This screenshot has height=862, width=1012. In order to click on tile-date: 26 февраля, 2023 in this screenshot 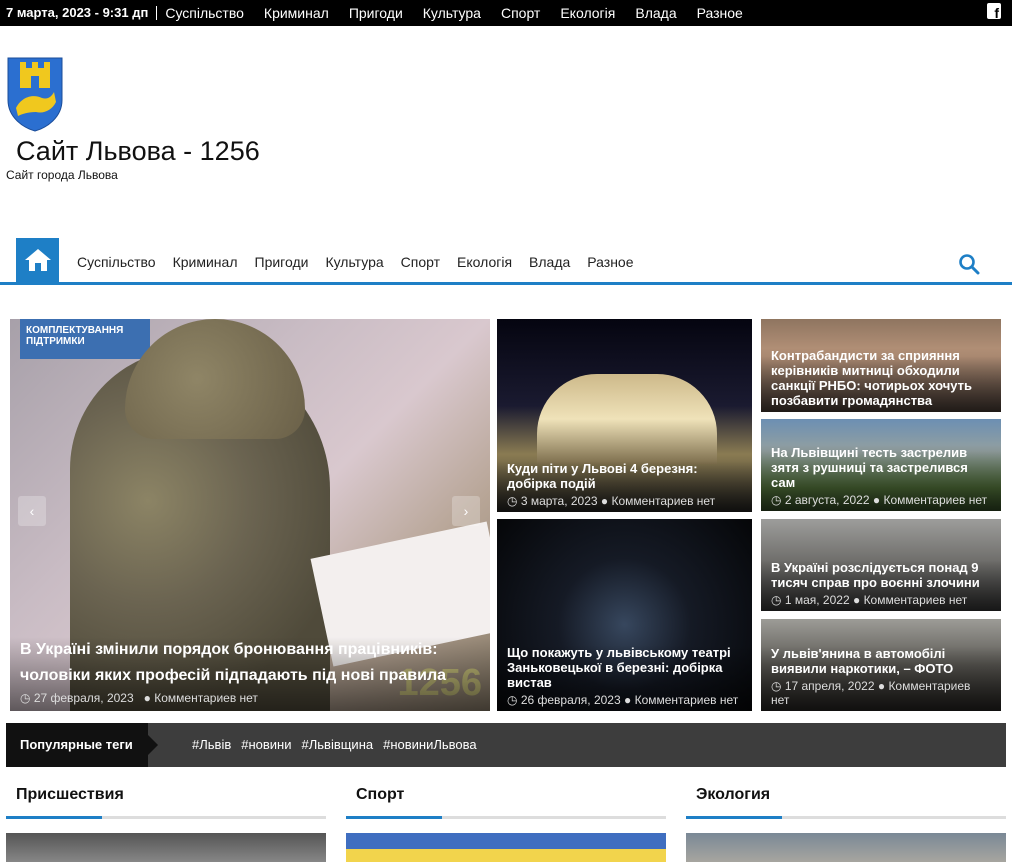, I will do `click(570, 700)`.